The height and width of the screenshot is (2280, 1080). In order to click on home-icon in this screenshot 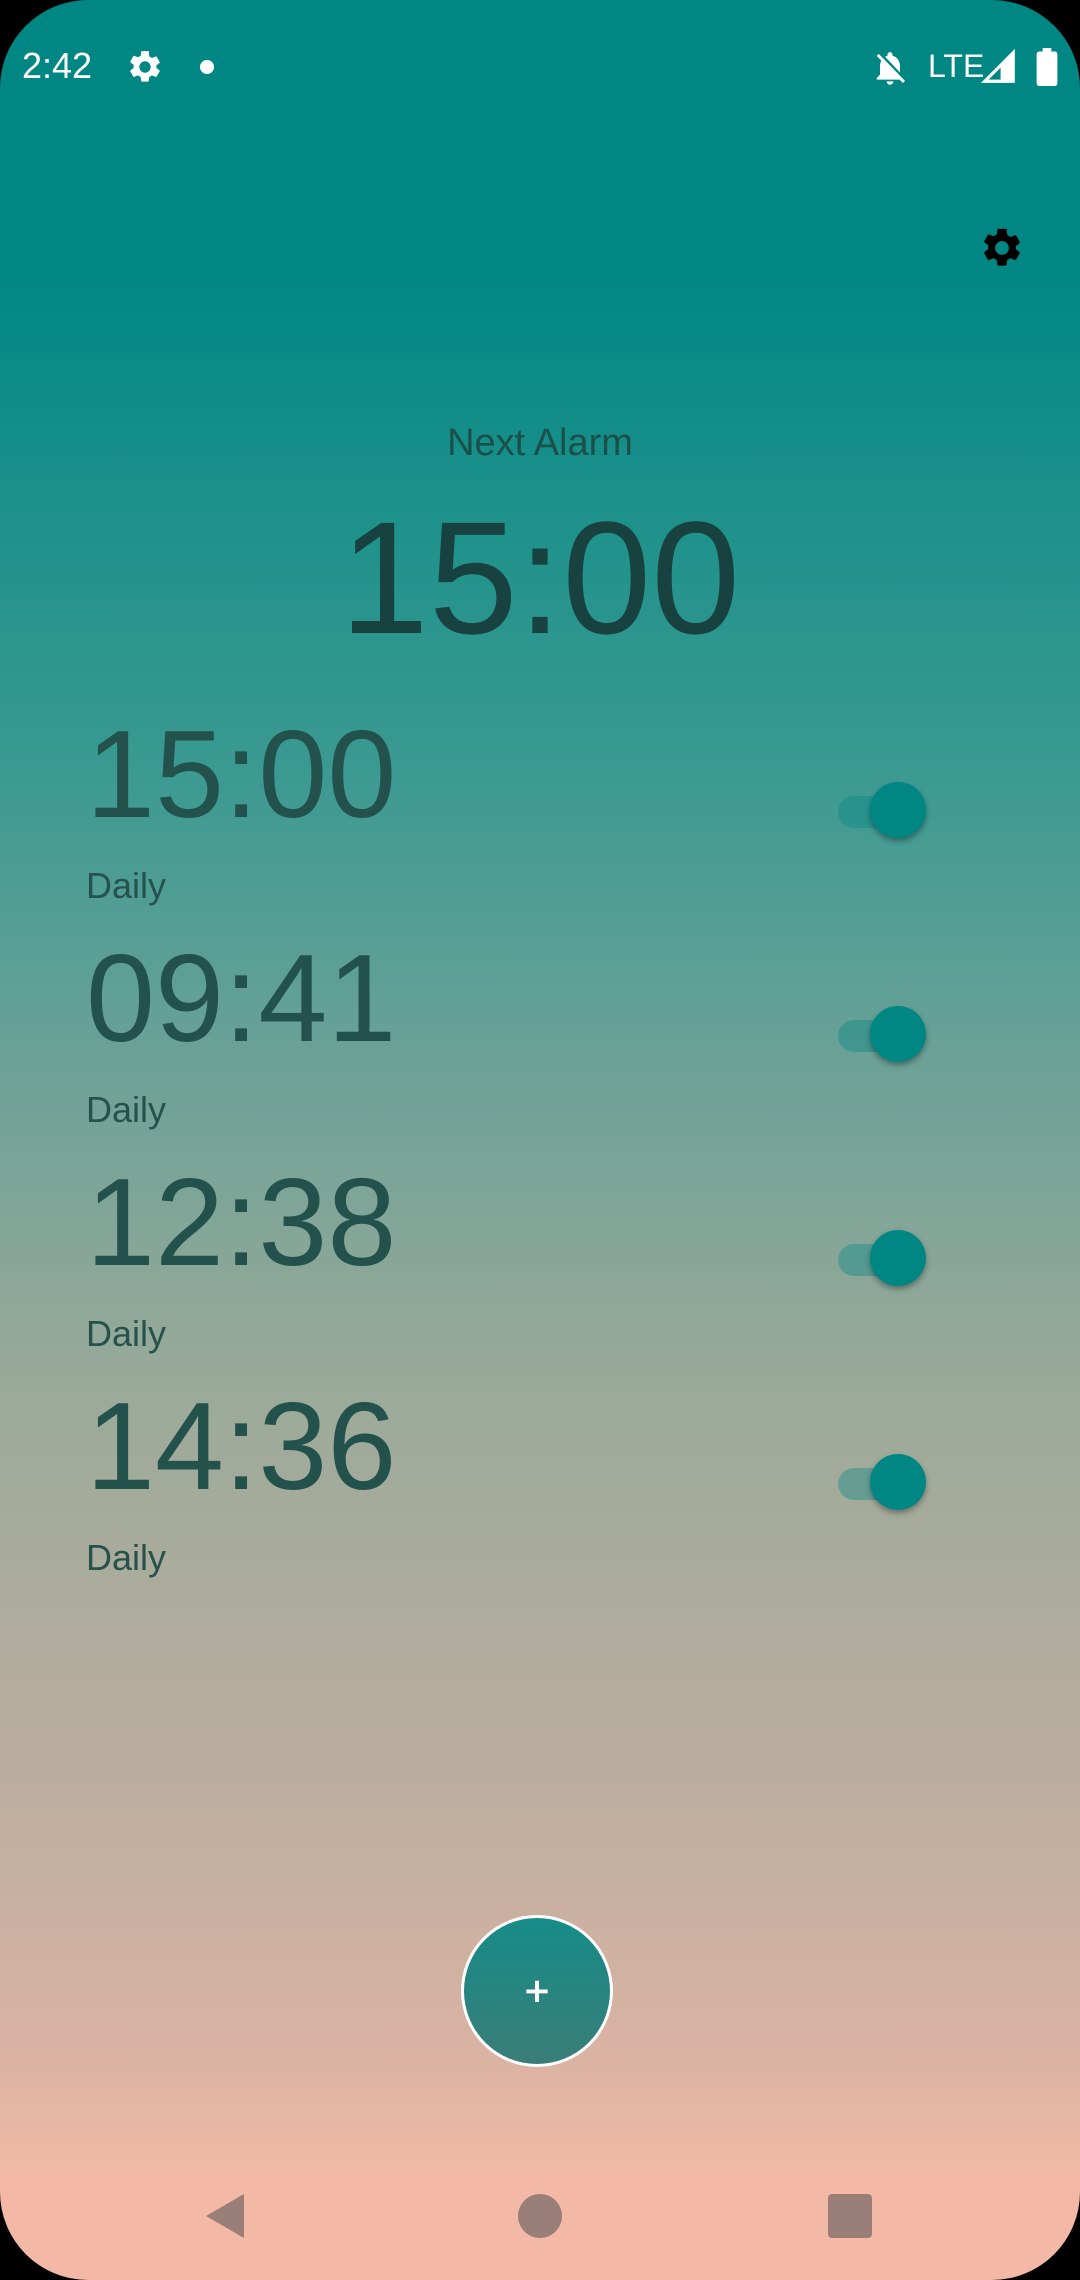, I will do `click(540, 2216)`.